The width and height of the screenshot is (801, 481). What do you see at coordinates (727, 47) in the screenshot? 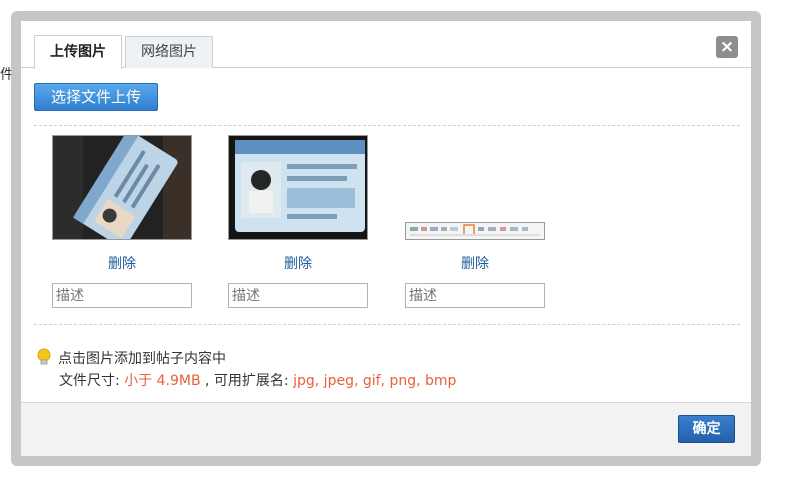
I see `close-icon: ×` at bounding box center [727, 47].